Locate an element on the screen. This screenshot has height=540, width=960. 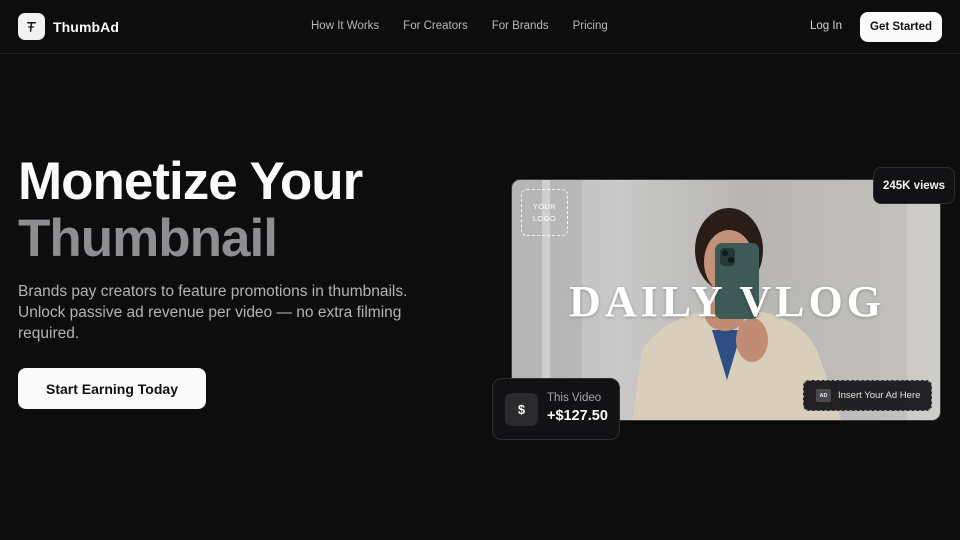
logo-glyph-icon is located at coordinates (31, 27).